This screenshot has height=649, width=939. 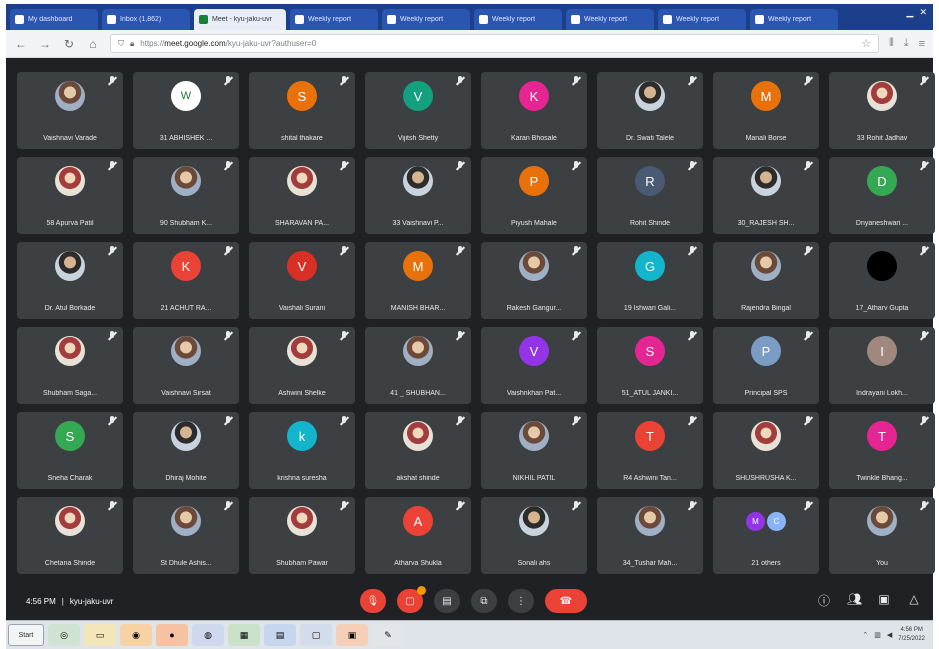 What do you see at coordinates (302, 110) in the screenshot?
I see `participant-tile: Sshital thakare` at bounding box center [302, 110].